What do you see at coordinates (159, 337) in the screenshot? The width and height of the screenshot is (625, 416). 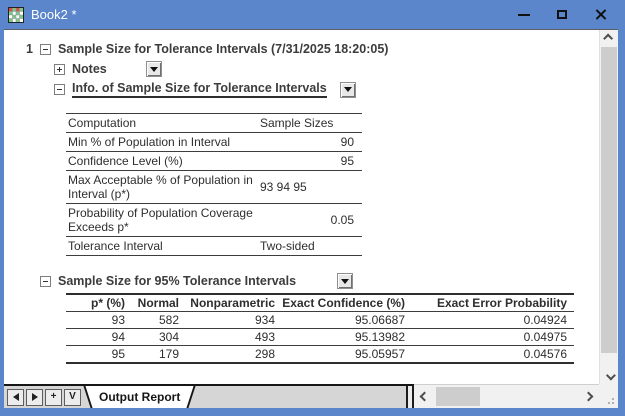 I see `cell: 304` at bounding box center [159, 337].